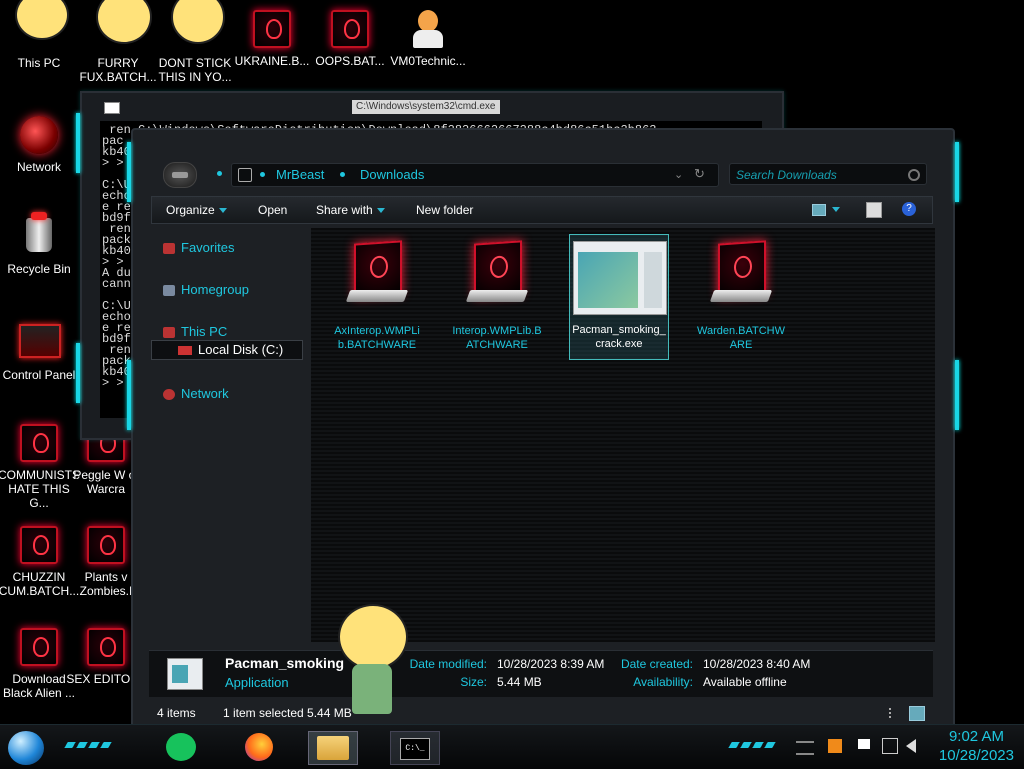  What do you see at coordinates (444, 210) in the screenshot?
I see `new-folder-button: New folder` at bounding box center [444, 210].